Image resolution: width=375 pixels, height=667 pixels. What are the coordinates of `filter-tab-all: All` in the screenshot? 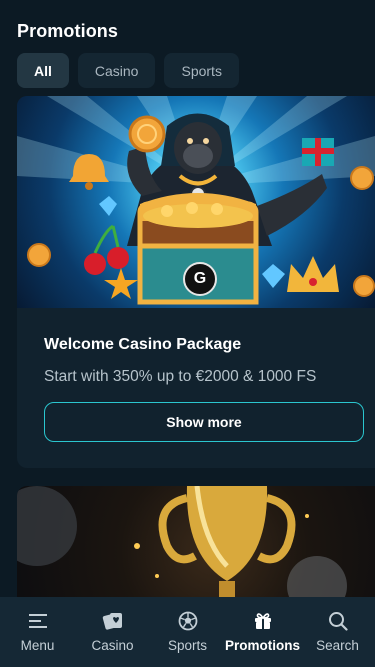 It's located at (43, 70).